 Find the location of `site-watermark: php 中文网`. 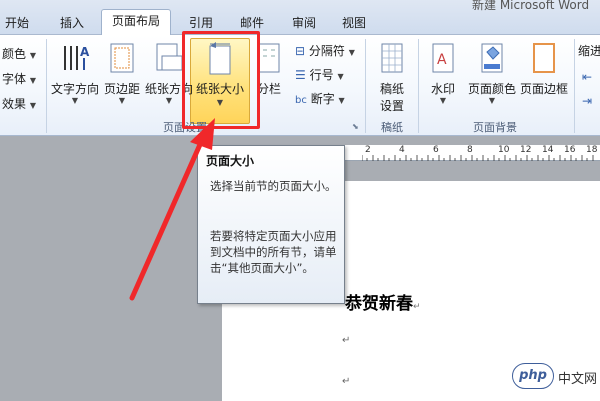

site-watermark: php 中文网 is located at coordinates (553, 379).